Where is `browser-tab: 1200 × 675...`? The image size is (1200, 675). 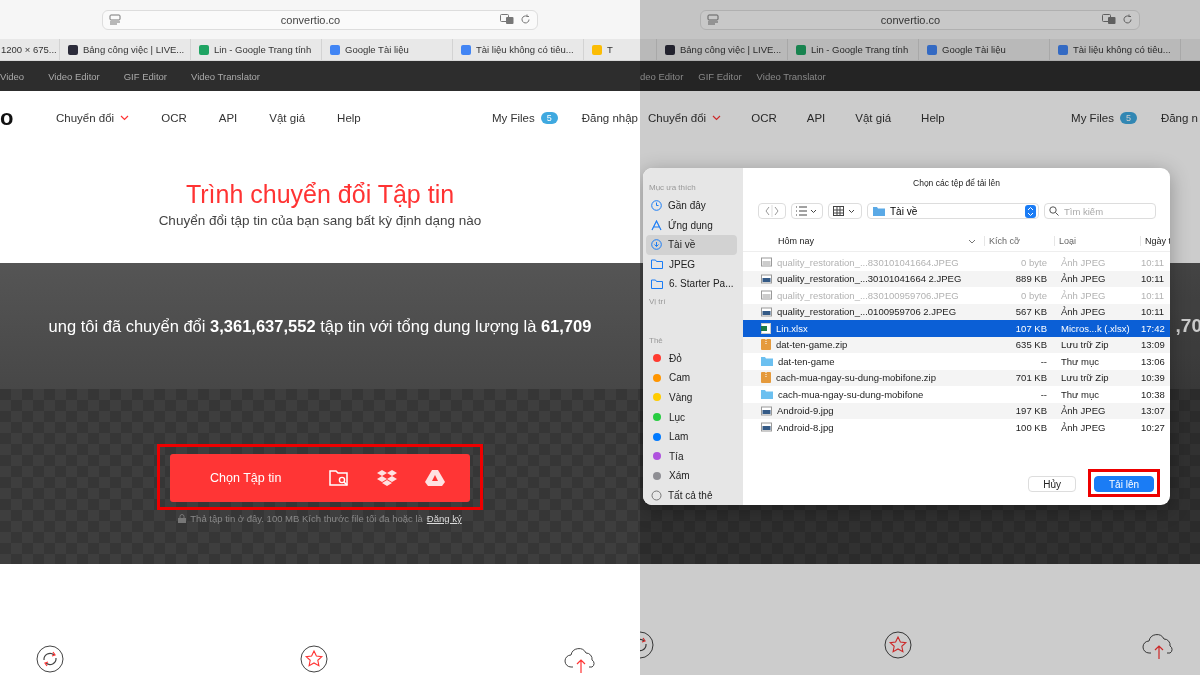 browser-tab: 1200 × 675... is located at coordinates (30, 49).